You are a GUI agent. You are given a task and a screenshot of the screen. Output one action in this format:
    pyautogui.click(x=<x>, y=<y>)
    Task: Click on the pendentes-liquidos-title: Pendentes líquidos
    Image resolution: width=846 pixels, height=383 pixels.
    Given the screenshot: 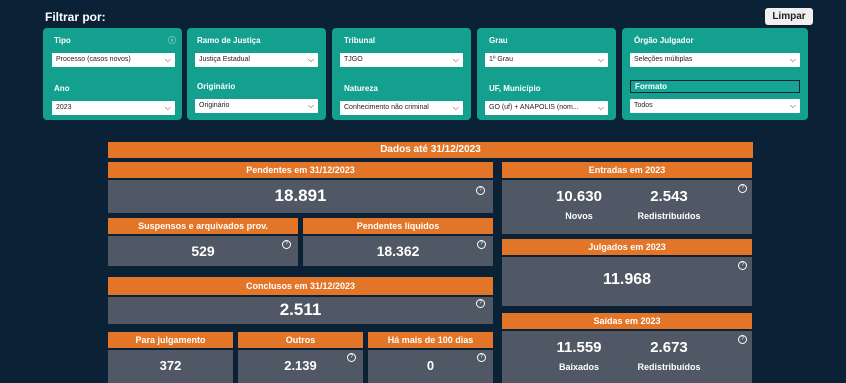 What is the action you would take?
    pyautogui.click(x=398, y=226)
    